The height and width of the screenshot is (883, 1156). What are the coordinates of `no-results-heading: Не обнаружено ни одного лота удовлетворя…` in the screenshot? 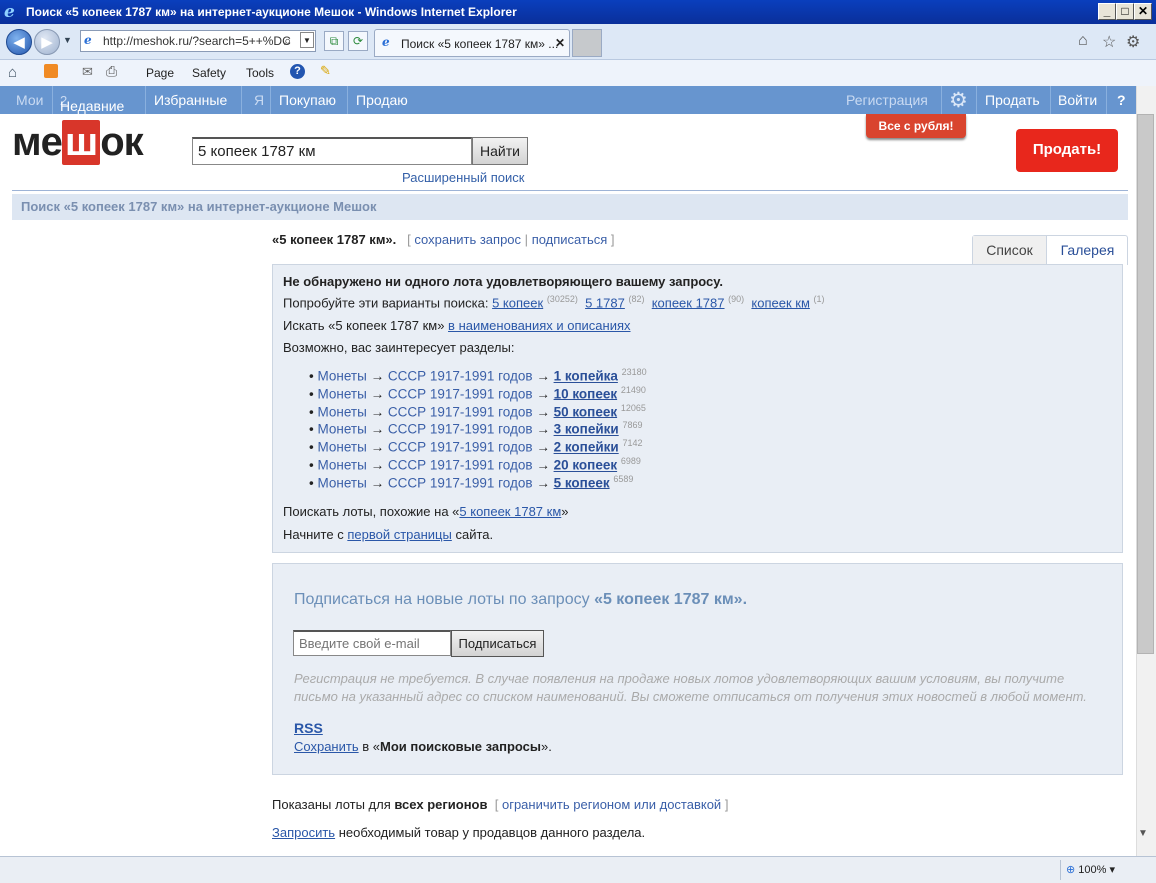 It's located at (503, 281).